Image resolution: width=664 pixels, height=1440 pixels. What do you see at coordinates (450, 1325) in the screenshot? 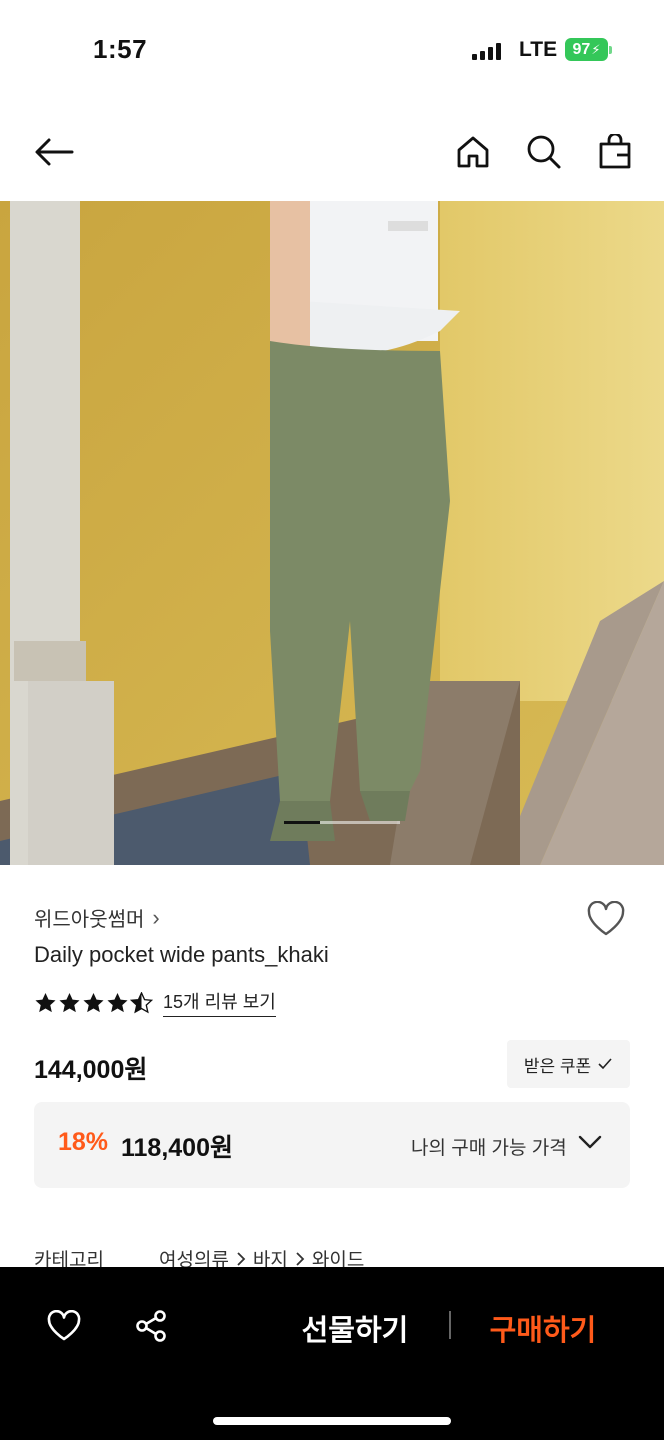
I see `bottom-divider` at bounding box center [450, 1325].